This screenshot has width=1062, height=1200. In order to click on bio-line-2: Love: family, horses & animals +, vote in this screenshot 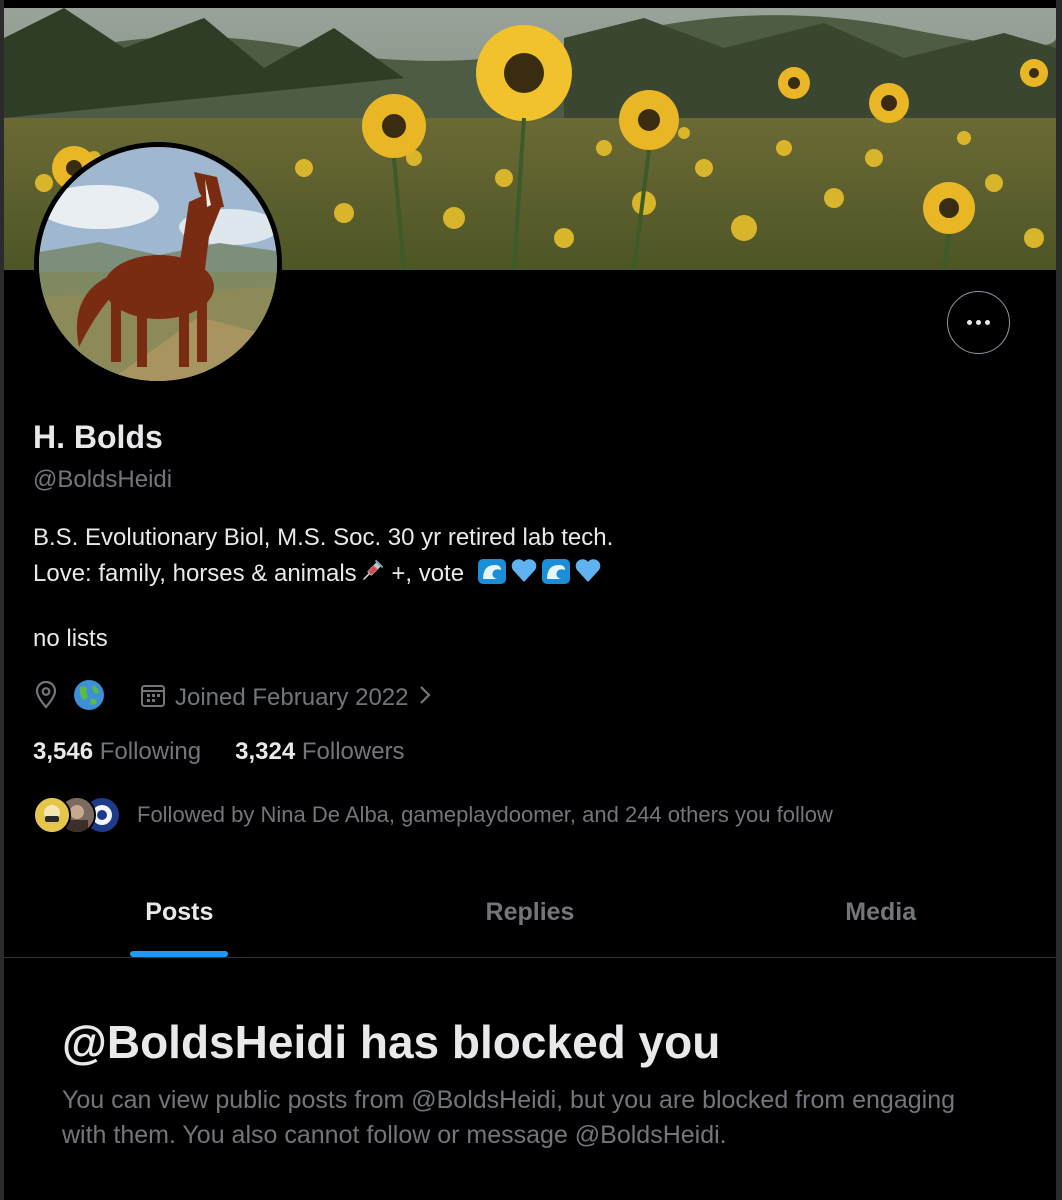, I will do `click(483, 575)`.